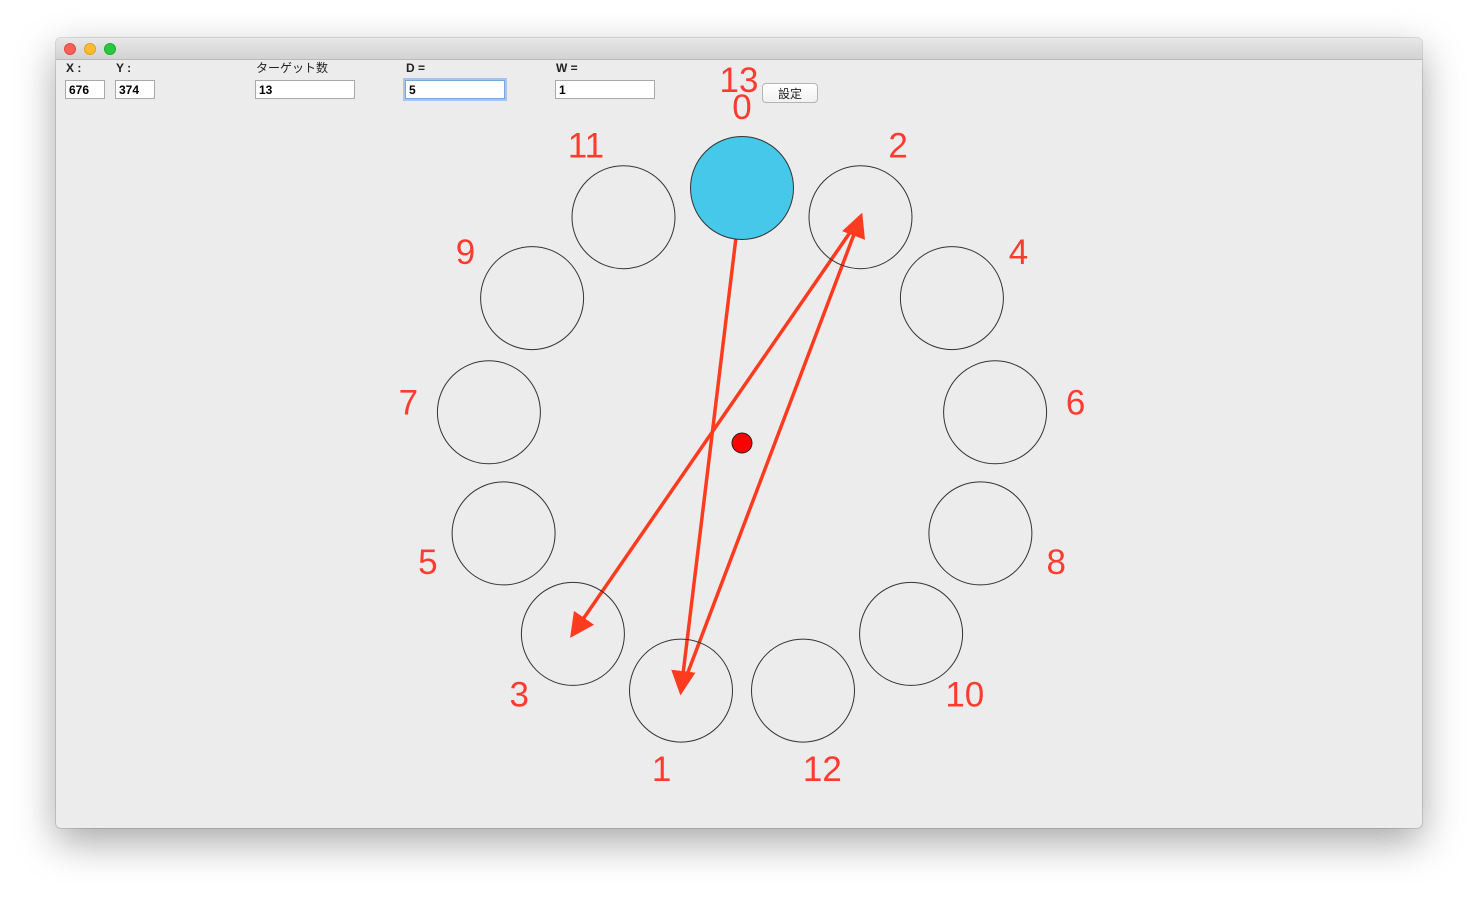 The height and width of the screenshot is (902, 1478). Describe the element at coordinates (110, 49) in the screenshot. I see `zoom-window-icon` at that location.